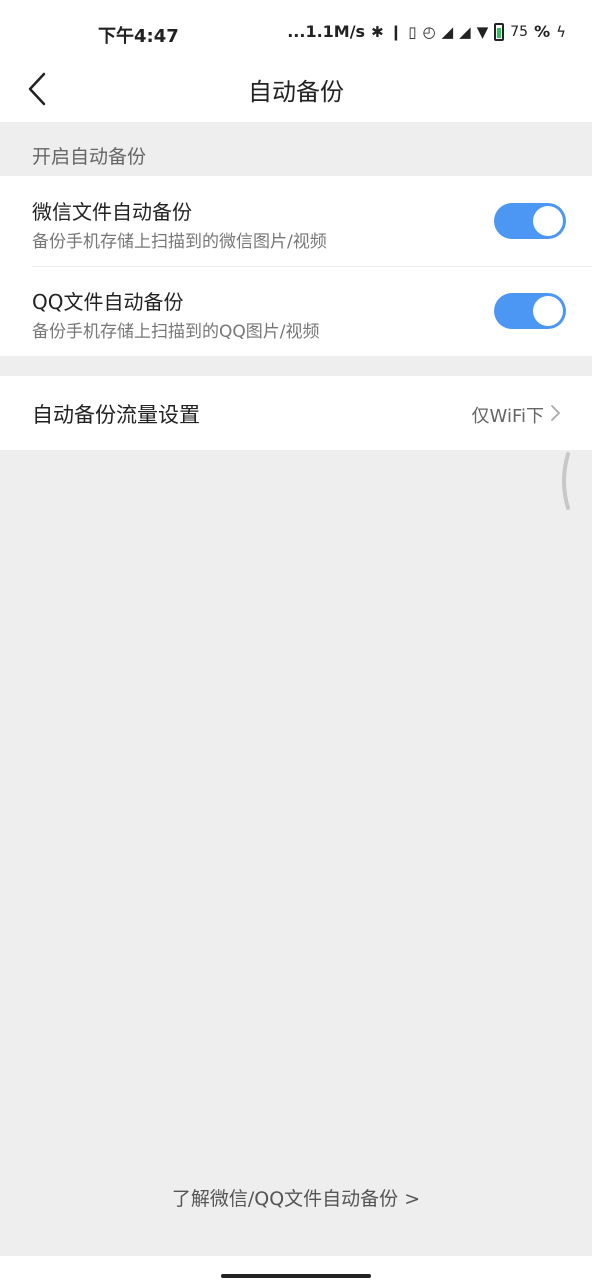 The image size is (592, 1280). I want to click on edge-gesture-handle-icon, so click(565, 481).